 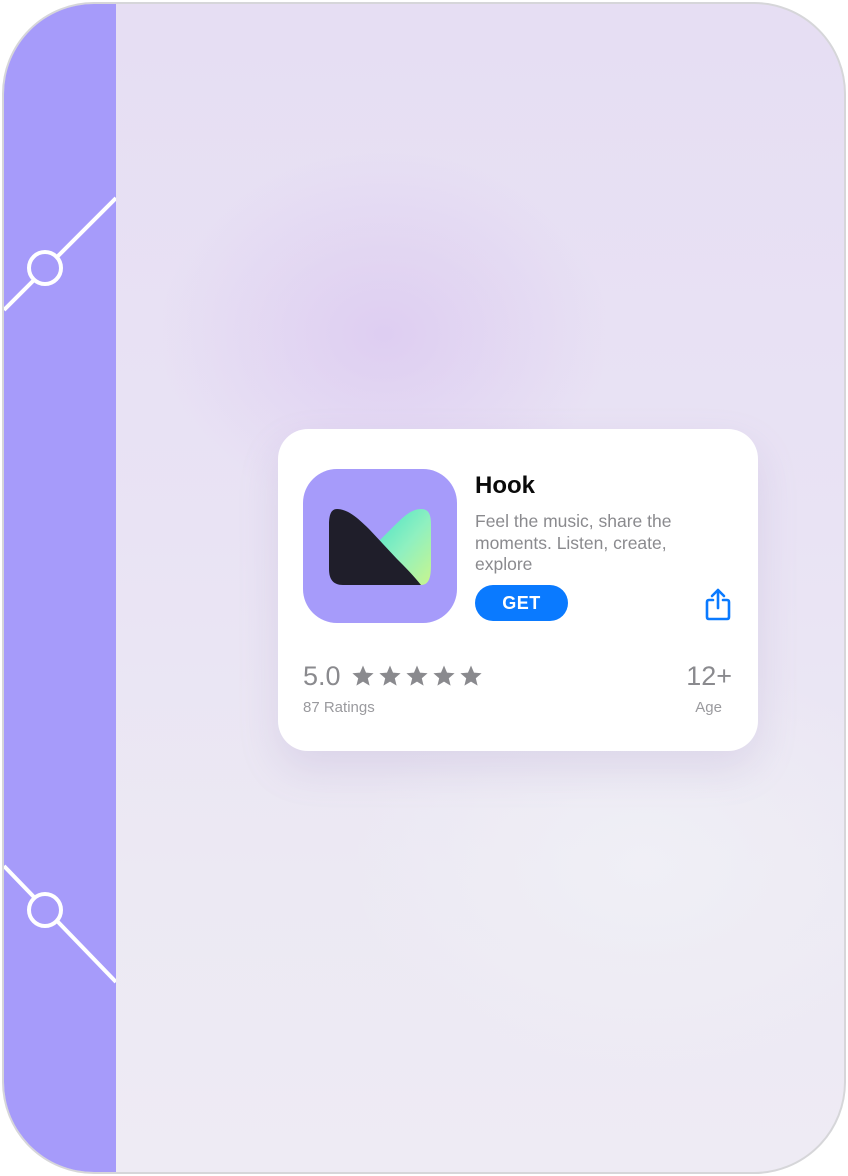 I want to click on get-button: GET, so click(x=521, y=603).